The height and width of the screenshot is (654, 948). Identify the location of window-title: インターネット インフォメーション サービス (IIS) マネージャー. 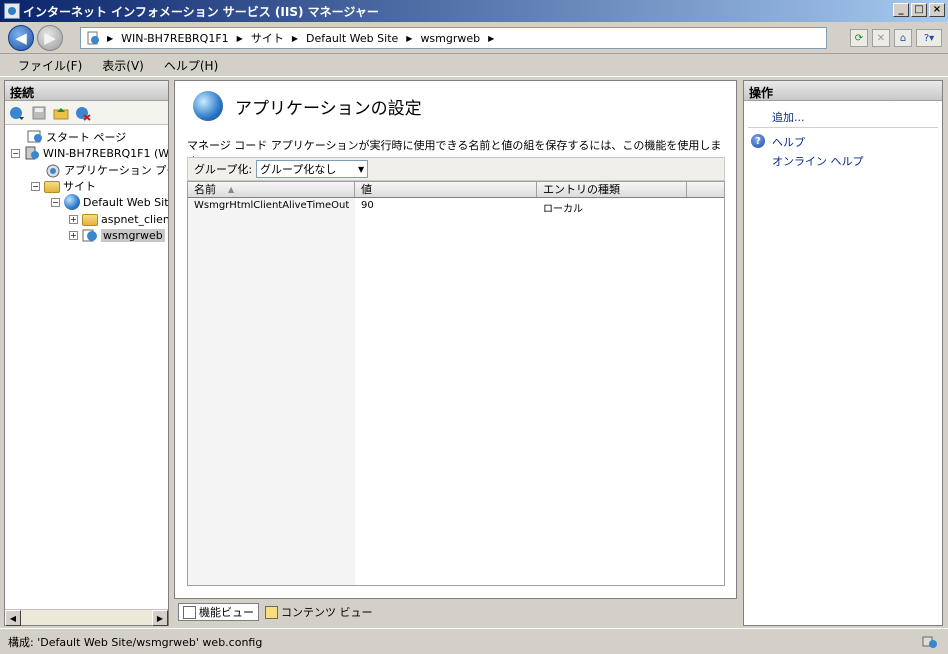
(201, 11).